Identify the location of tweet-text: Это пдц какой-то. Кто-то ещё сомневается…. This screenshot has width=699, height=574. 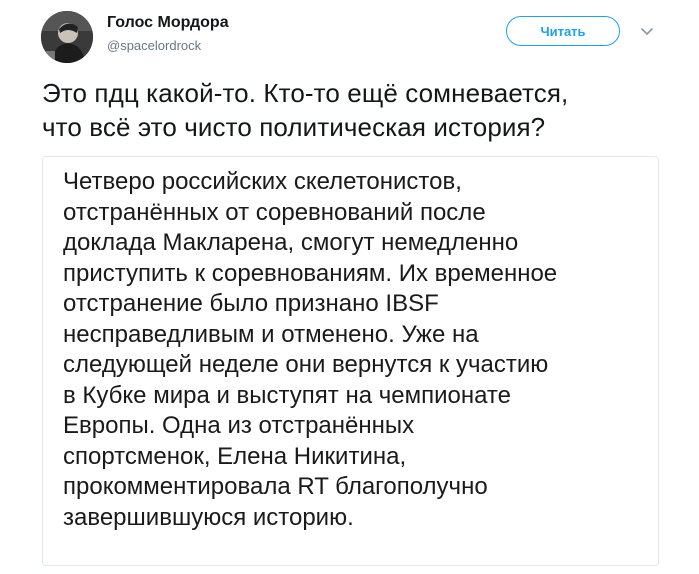
(305, 110).